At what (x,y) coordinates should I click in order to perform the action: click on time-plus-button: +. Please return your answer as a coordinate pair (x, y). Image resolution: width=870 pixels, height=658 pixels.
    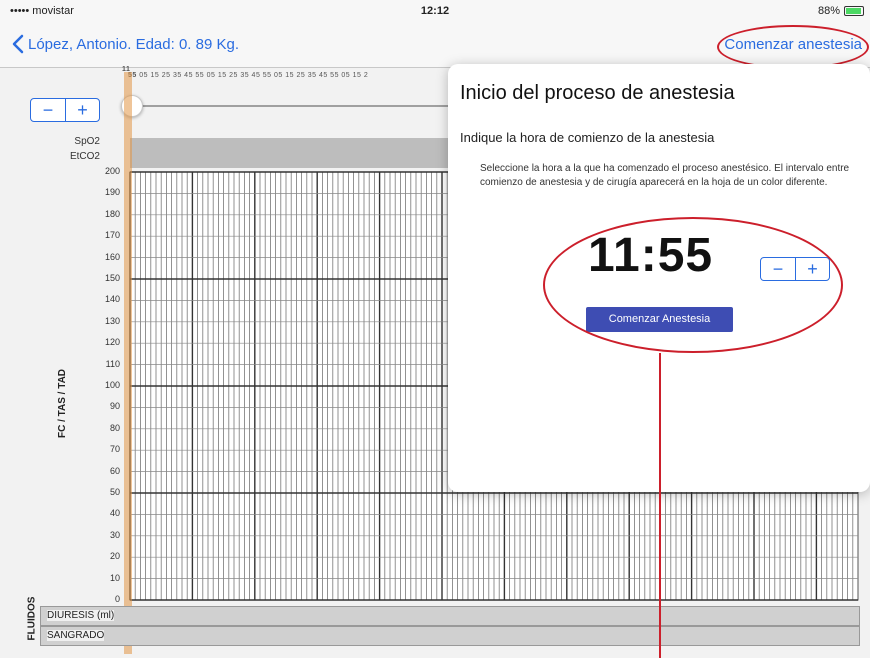
    Looking at the image, I should click on (812, 269).